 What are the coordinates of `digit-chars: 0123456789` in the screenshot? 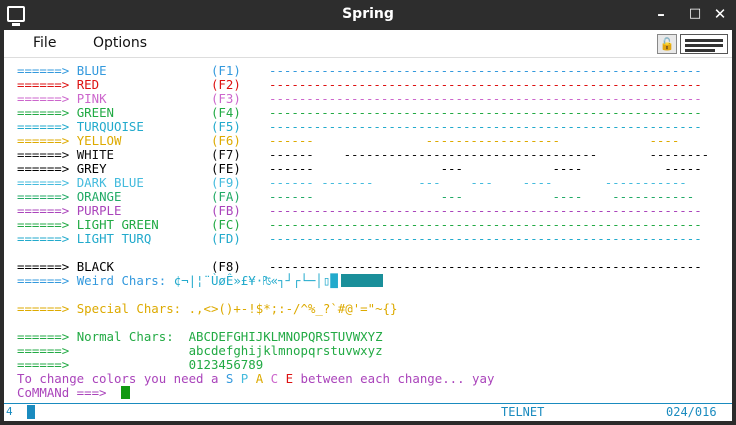 It's located at (226, 364).